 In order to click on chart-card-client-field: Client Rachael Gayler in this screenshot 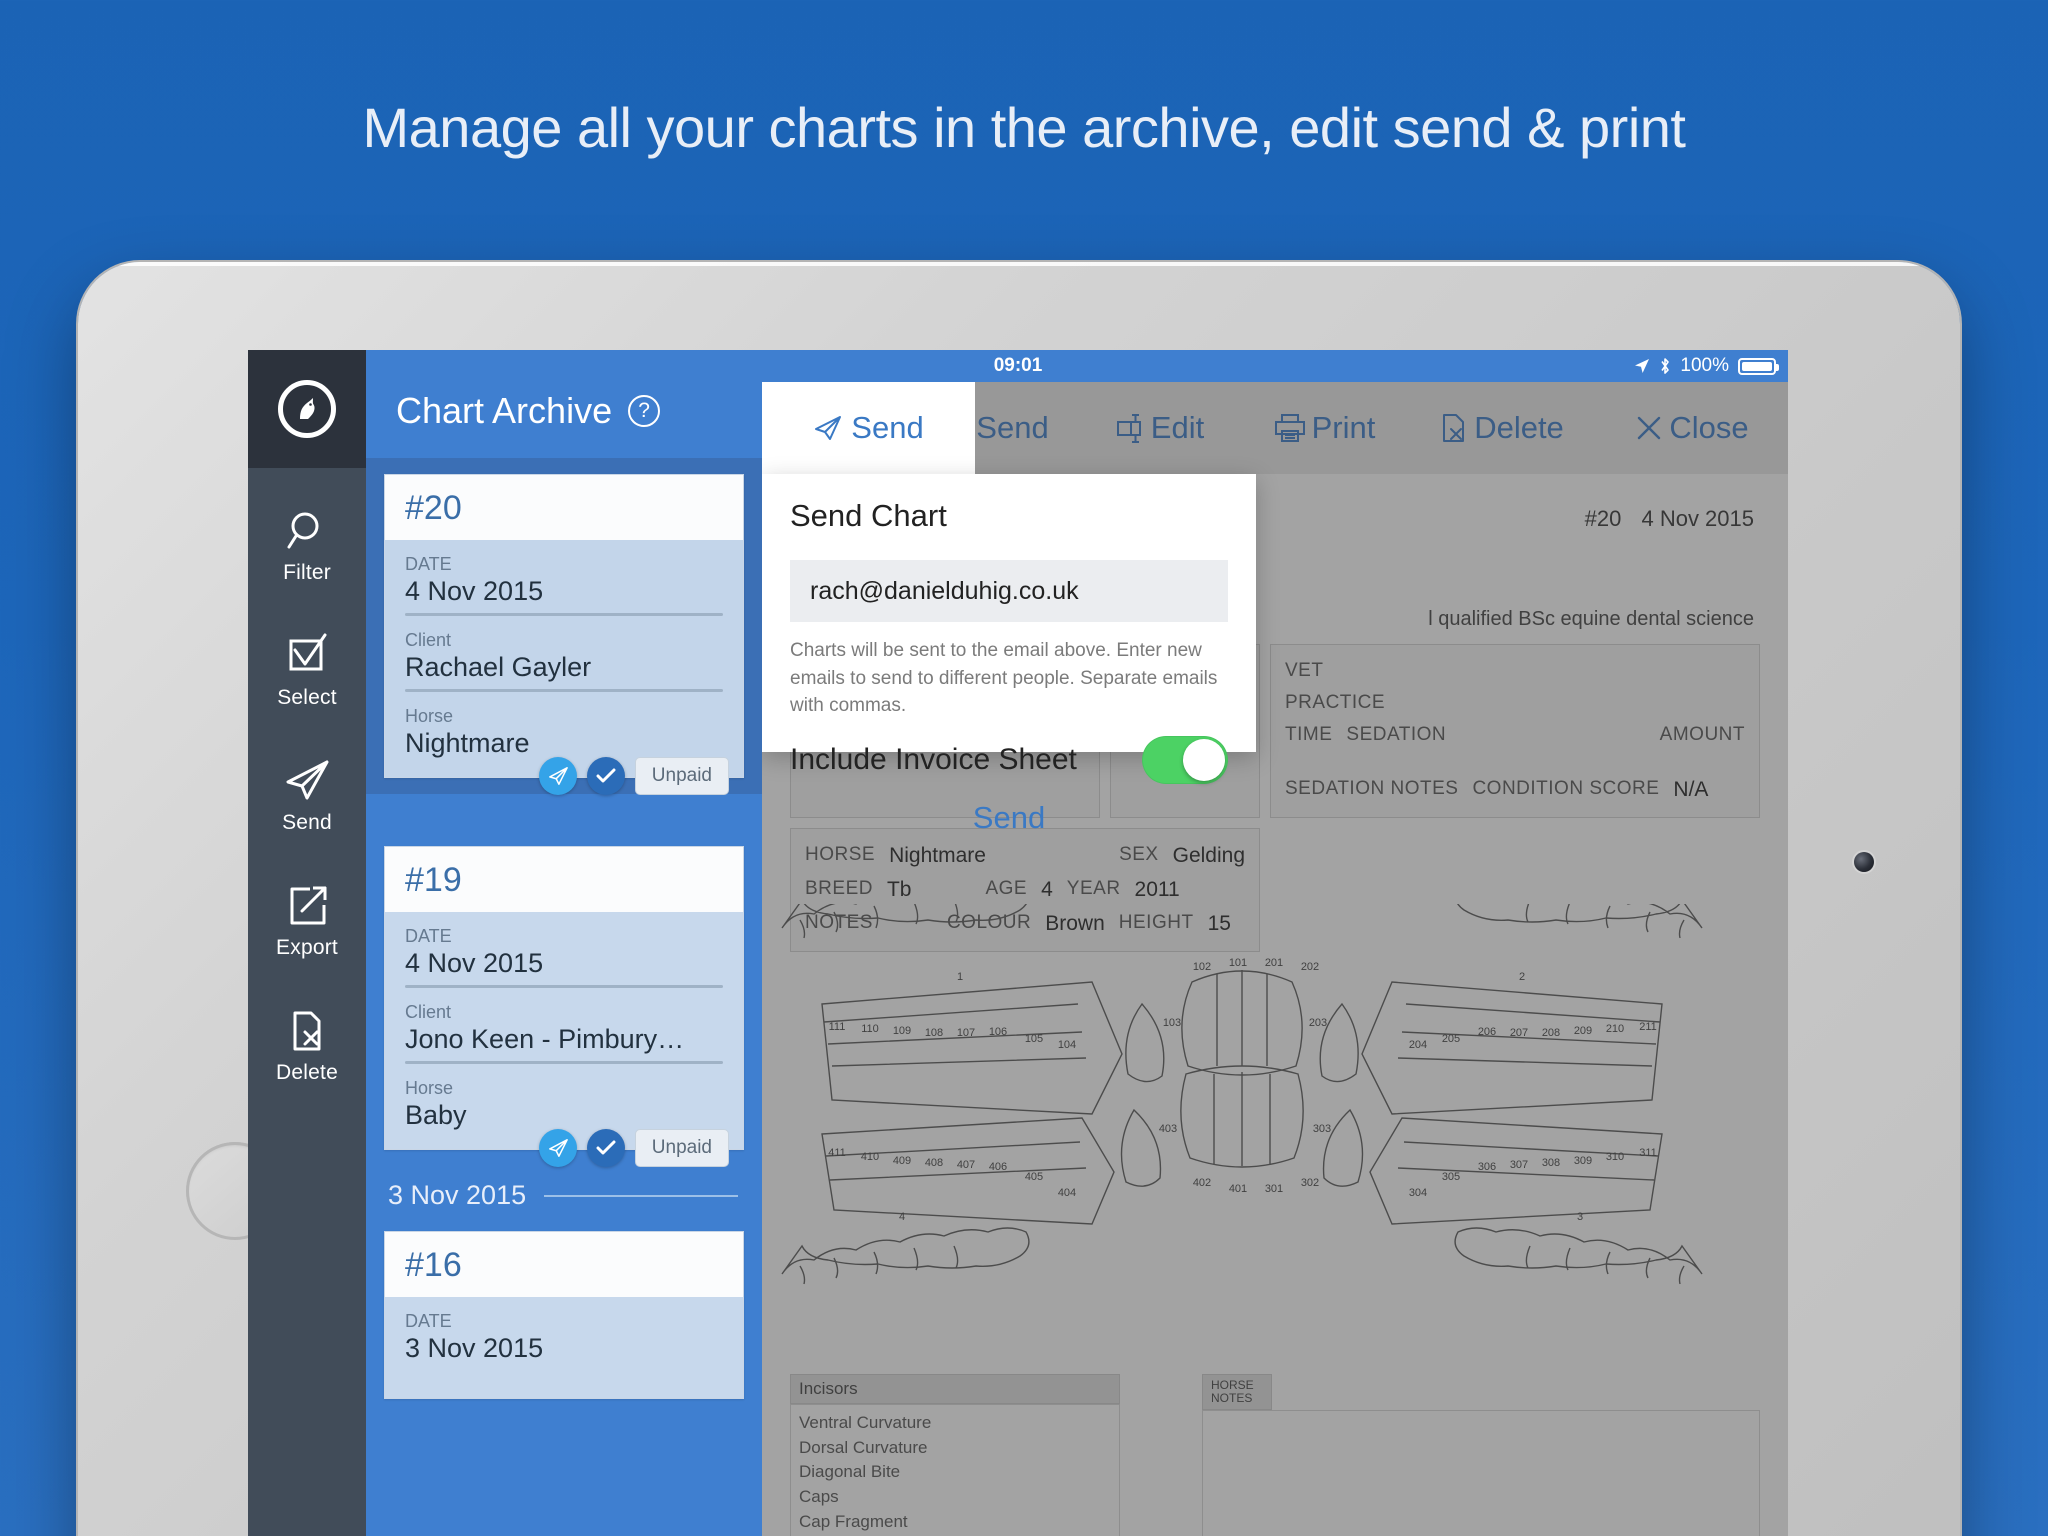, I will do `click(564, 661)`.